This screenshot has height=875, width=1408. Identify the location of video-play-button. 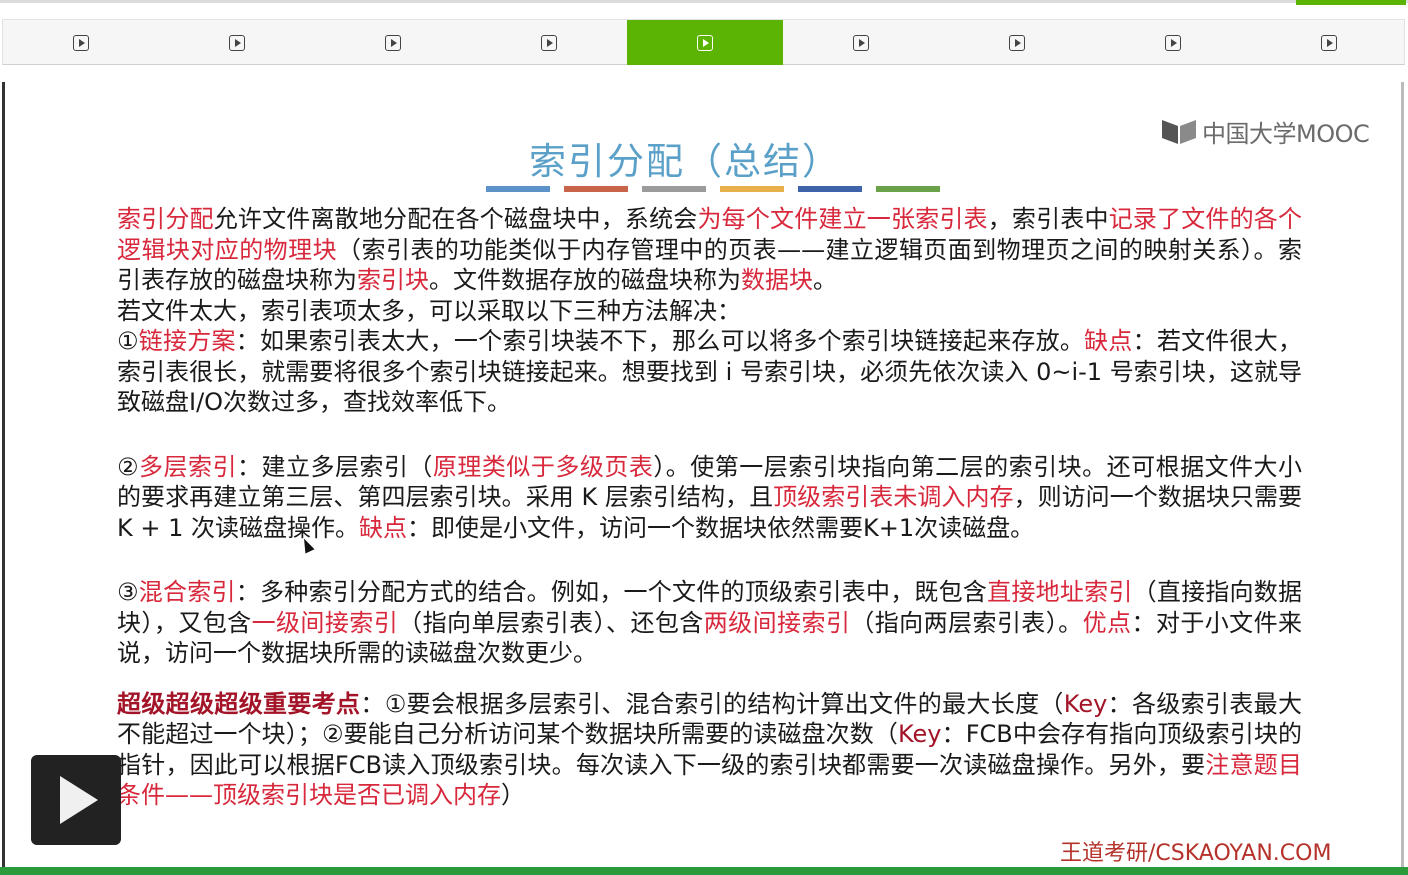
(76, 800).